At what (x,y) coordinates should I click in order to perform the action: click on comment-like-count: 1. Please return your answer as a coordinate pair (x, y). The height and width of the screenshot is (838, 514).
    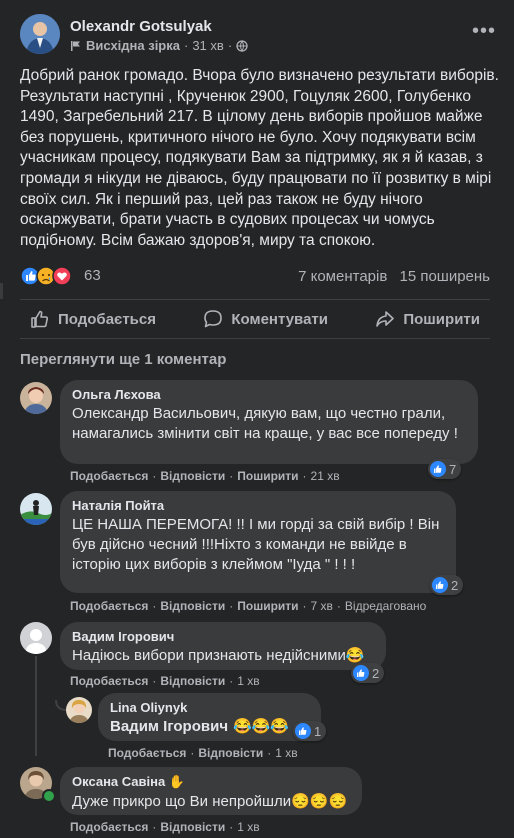
    Looking at the image, I should click on (318, 731).